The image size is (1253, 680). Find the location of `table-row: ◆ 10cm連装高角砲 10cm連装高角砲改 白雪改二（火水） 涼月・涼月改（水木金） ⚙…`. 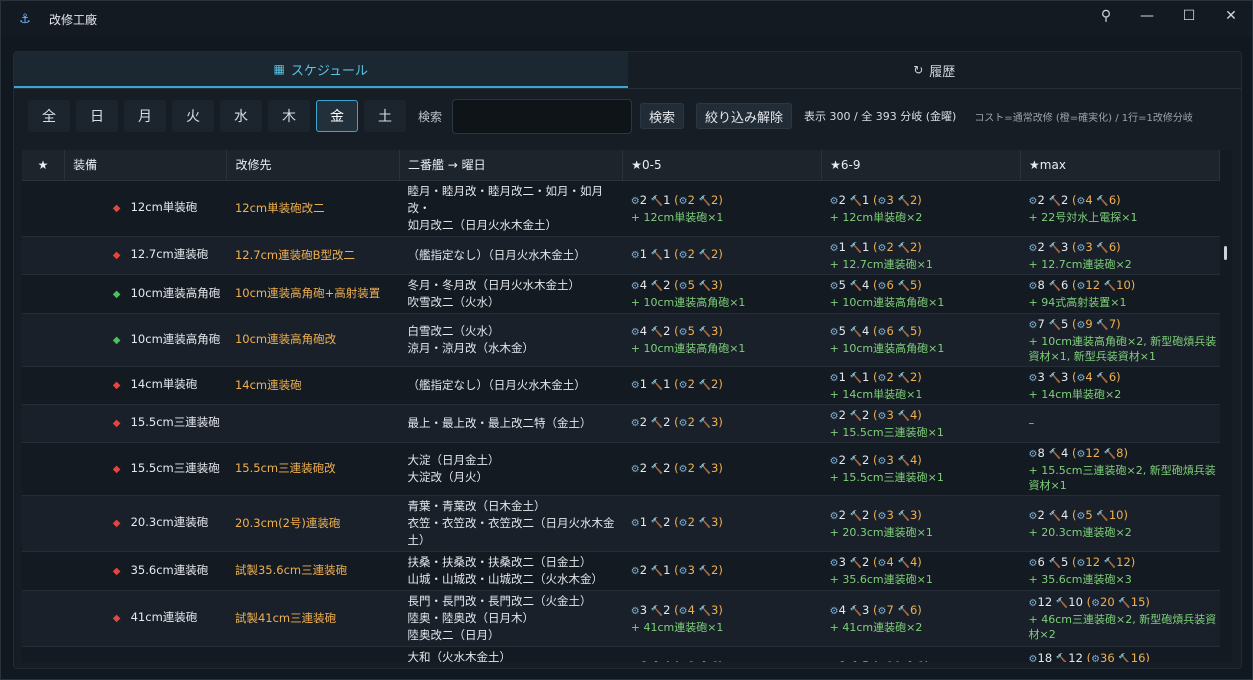

table-row: ◆ 10cm連装高角砲 10cm連装高角砲改 白雪改二（火水） 涼月・涼月改（水木金） ⚙… is located at coordinates (621, 340).